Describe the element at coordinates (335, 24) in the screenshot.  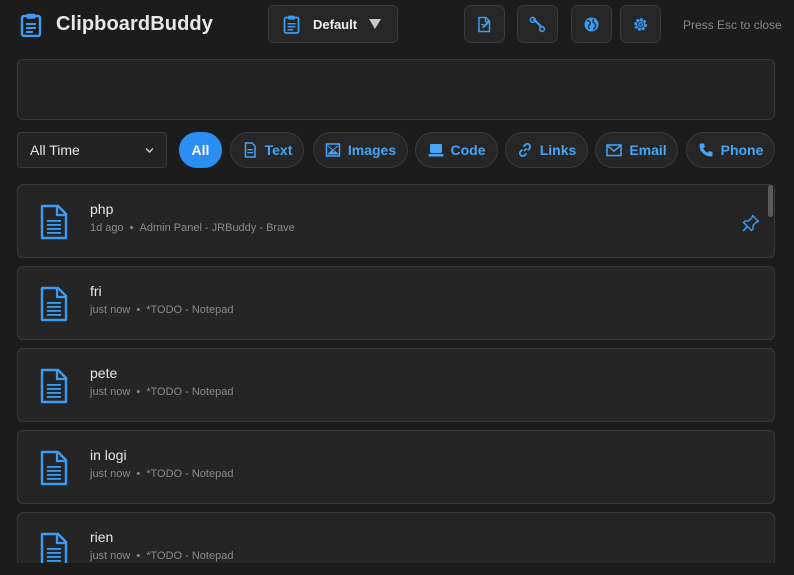
I see `profile-label: Default` at that location.